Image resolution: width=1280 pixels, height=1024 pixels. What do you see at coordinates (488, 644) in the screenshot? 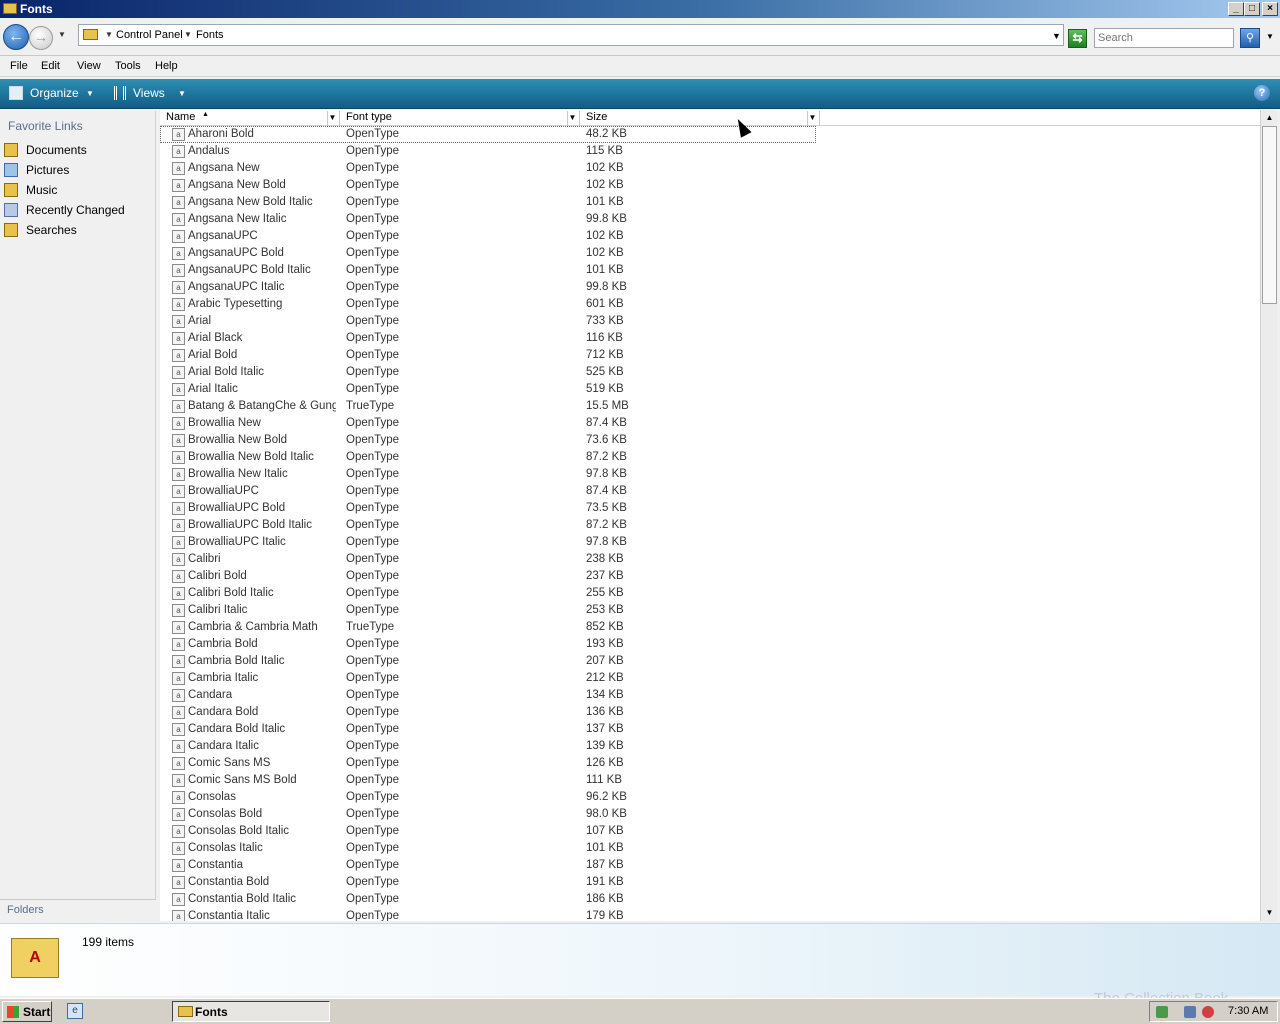
I see `table-row: a Cambria Bold OpenType 193 KB` at bounding box center [488, 644].